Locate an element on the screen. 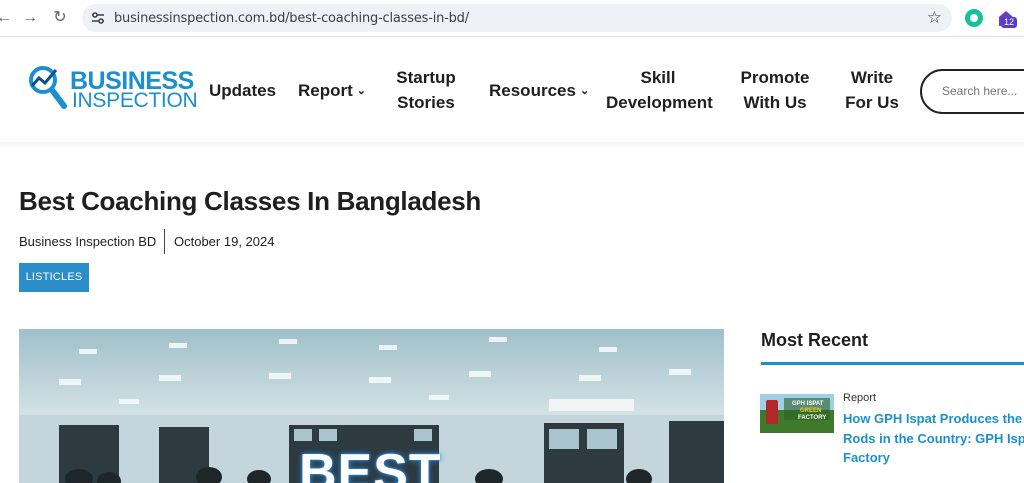 The height and width of the screenshot is (483, 1024). site-logo: BUSINESS INSPECTION is located at coordinates (112, 88).